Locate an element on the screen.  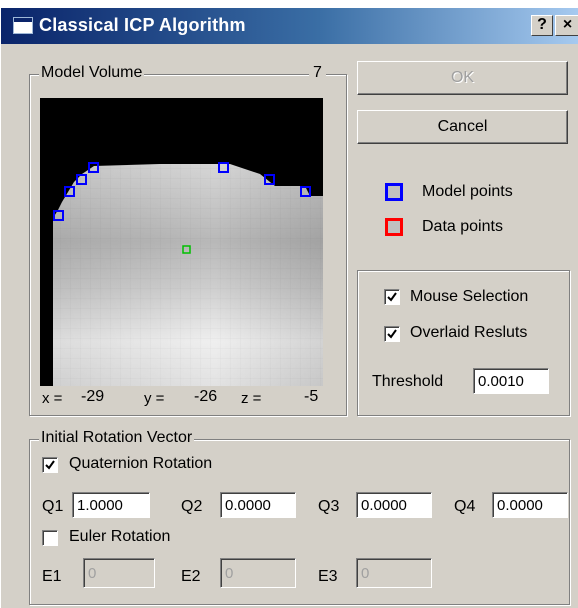
q3-label: Q3 is located at coordinates (329, 506).